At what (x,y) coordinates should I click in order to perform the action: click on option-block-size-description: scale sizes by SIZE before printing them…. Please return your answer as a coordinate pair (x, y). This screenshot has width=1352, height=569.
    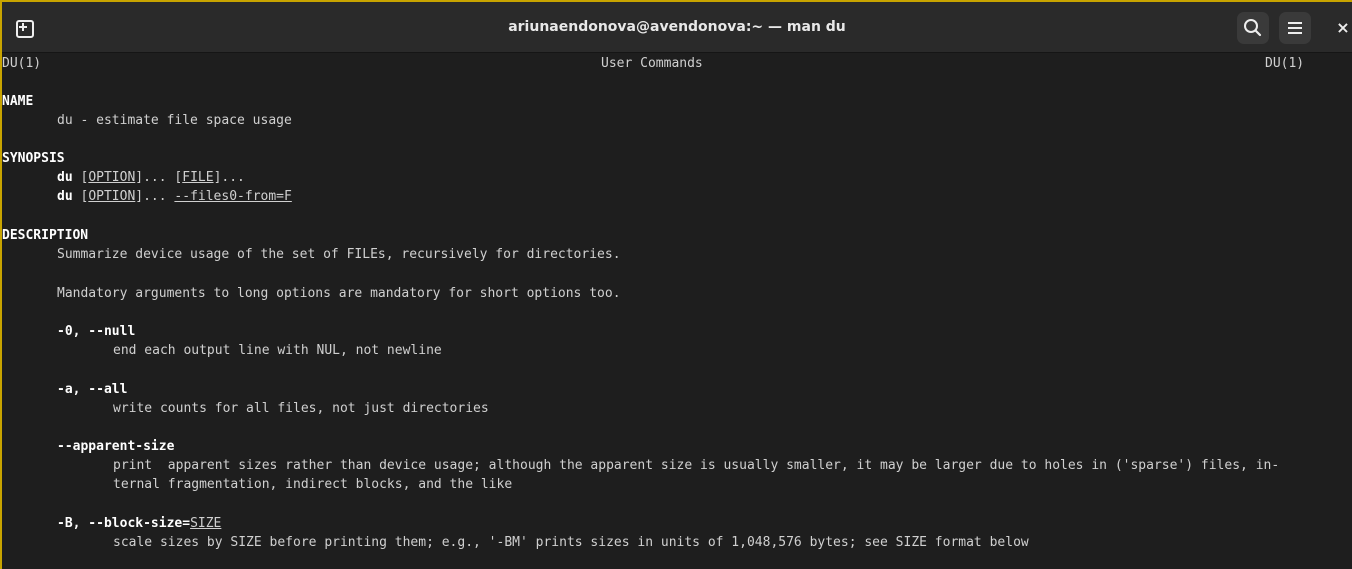
    Looking at the image, I should click on (571, 542).